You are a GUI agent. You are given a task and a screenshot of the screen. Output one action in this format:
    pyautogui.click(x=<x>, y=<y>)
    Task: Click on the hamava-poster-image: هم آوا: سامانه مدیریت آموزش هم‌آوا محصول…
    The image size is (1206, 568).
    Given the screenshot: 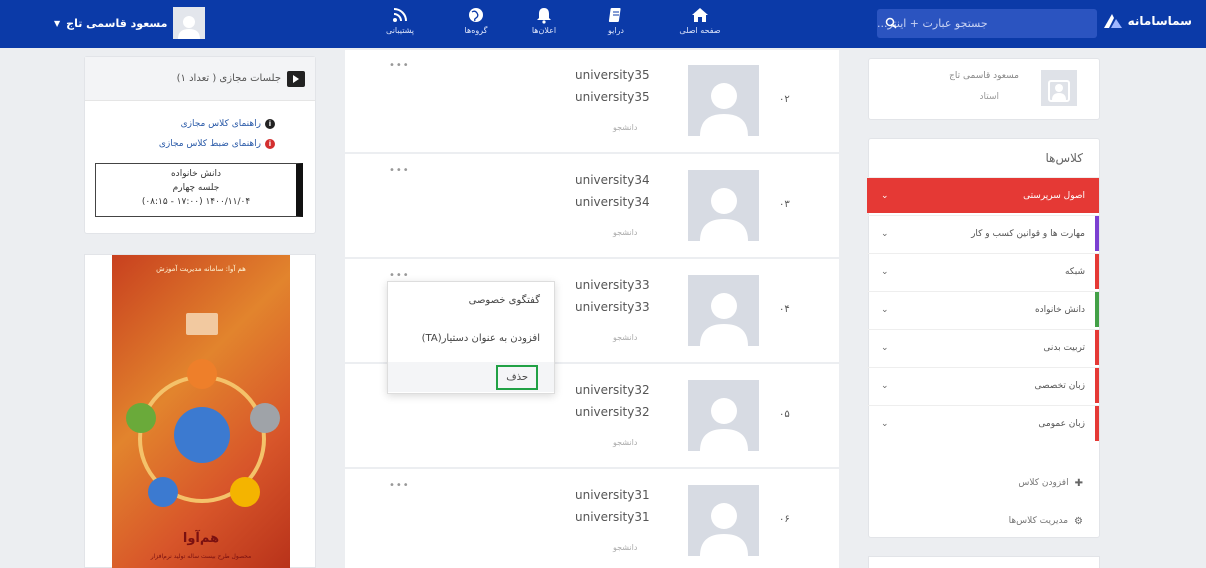 What is the action you would take?
    pyautogui.click(x=201, y=411)
    